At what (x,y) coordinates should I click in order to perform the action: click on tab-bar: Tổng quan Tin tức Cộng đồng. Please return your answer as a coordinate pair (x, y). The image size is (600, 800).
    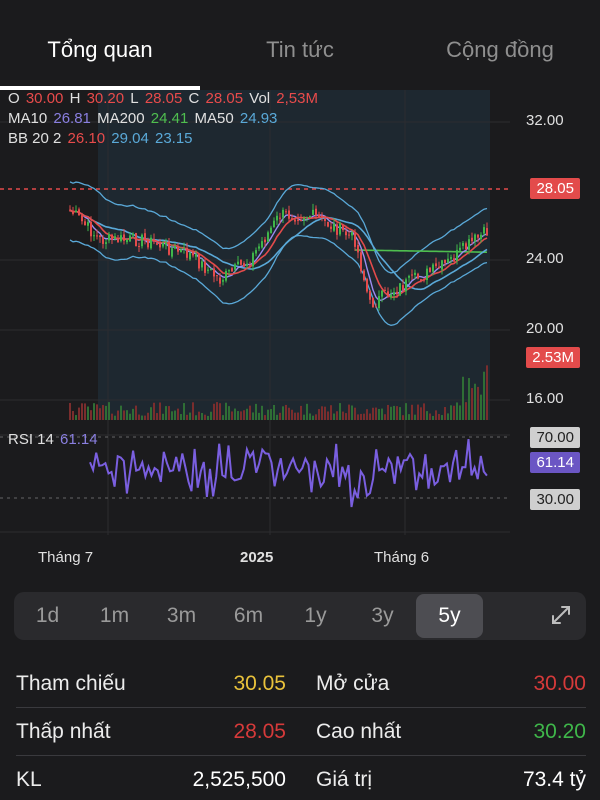
    Looking at the image, I should click on (300, 45).